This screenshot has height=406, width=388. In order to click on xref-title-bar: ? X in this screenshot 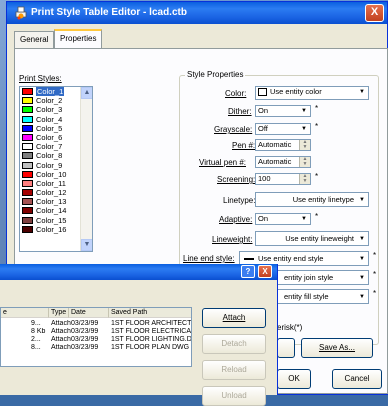, I will do `click(138, 272)`.